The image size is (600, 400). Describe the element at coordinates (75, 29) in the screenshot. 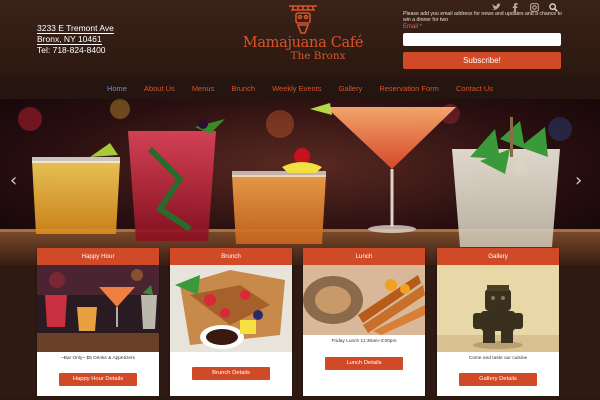

I see `street-address: 3233 E Tremont Ave` at that location.